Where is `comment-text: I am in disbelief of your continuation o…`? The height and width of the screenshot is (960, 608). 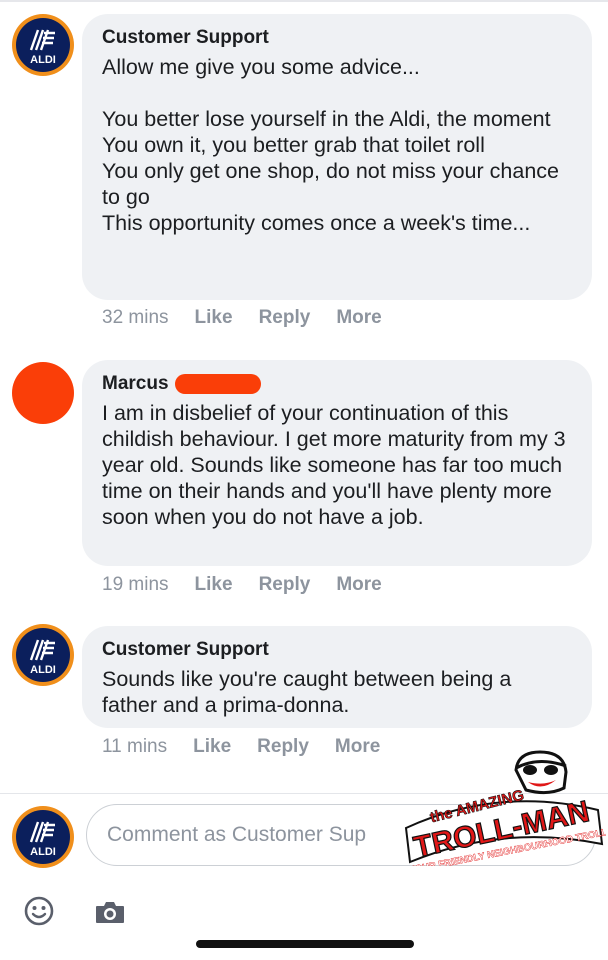 comment-text: I am in disbelief of your continuation o… is located at coordinates (337, 465).